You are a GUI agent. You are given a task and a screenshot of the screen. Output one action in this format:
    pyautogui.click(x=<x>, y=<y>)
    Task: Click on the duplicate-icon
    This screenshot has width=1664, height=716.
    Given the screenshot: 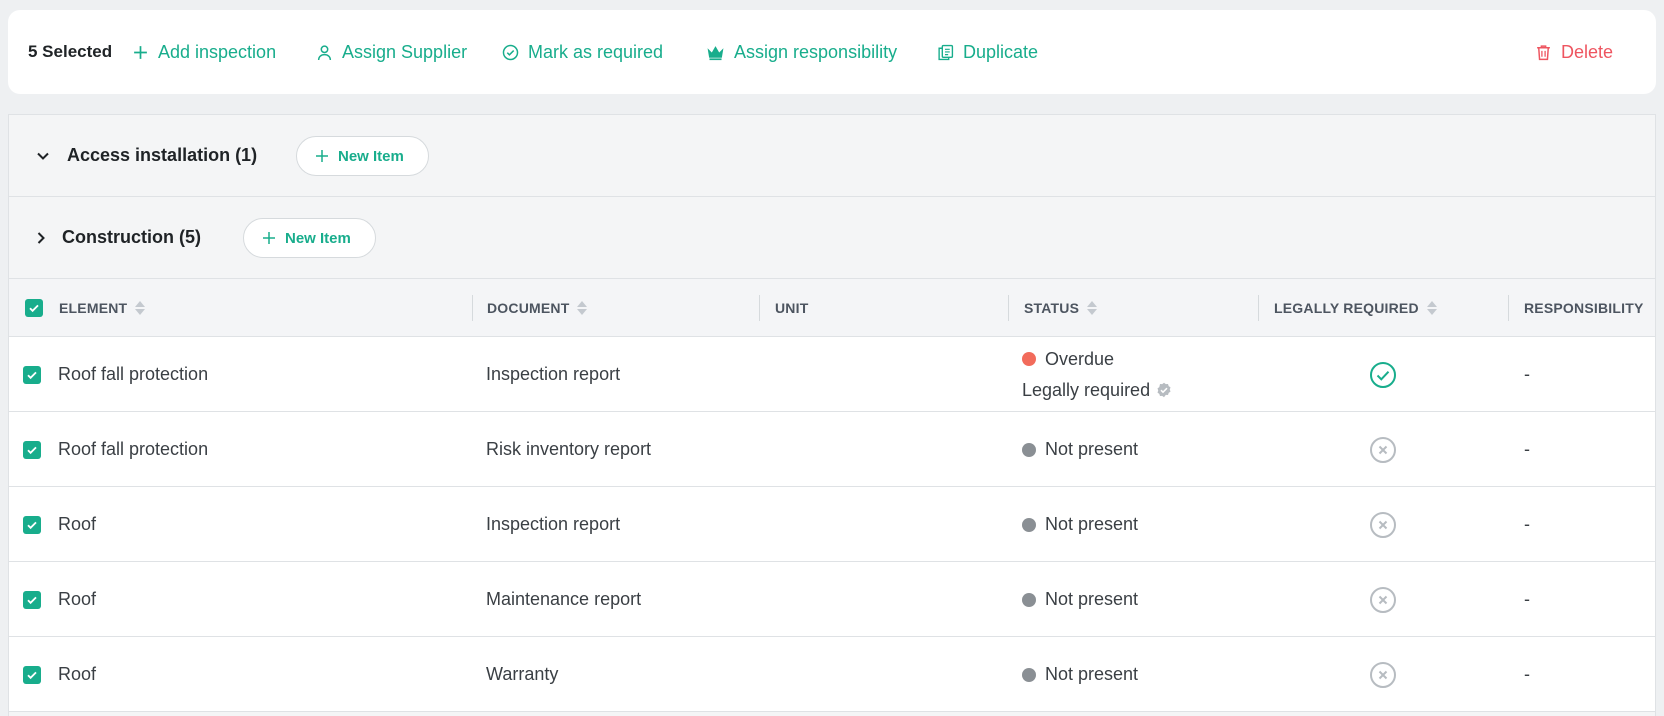 What is the action you would take?
    pyautogui.click(x=946, y=52)
    